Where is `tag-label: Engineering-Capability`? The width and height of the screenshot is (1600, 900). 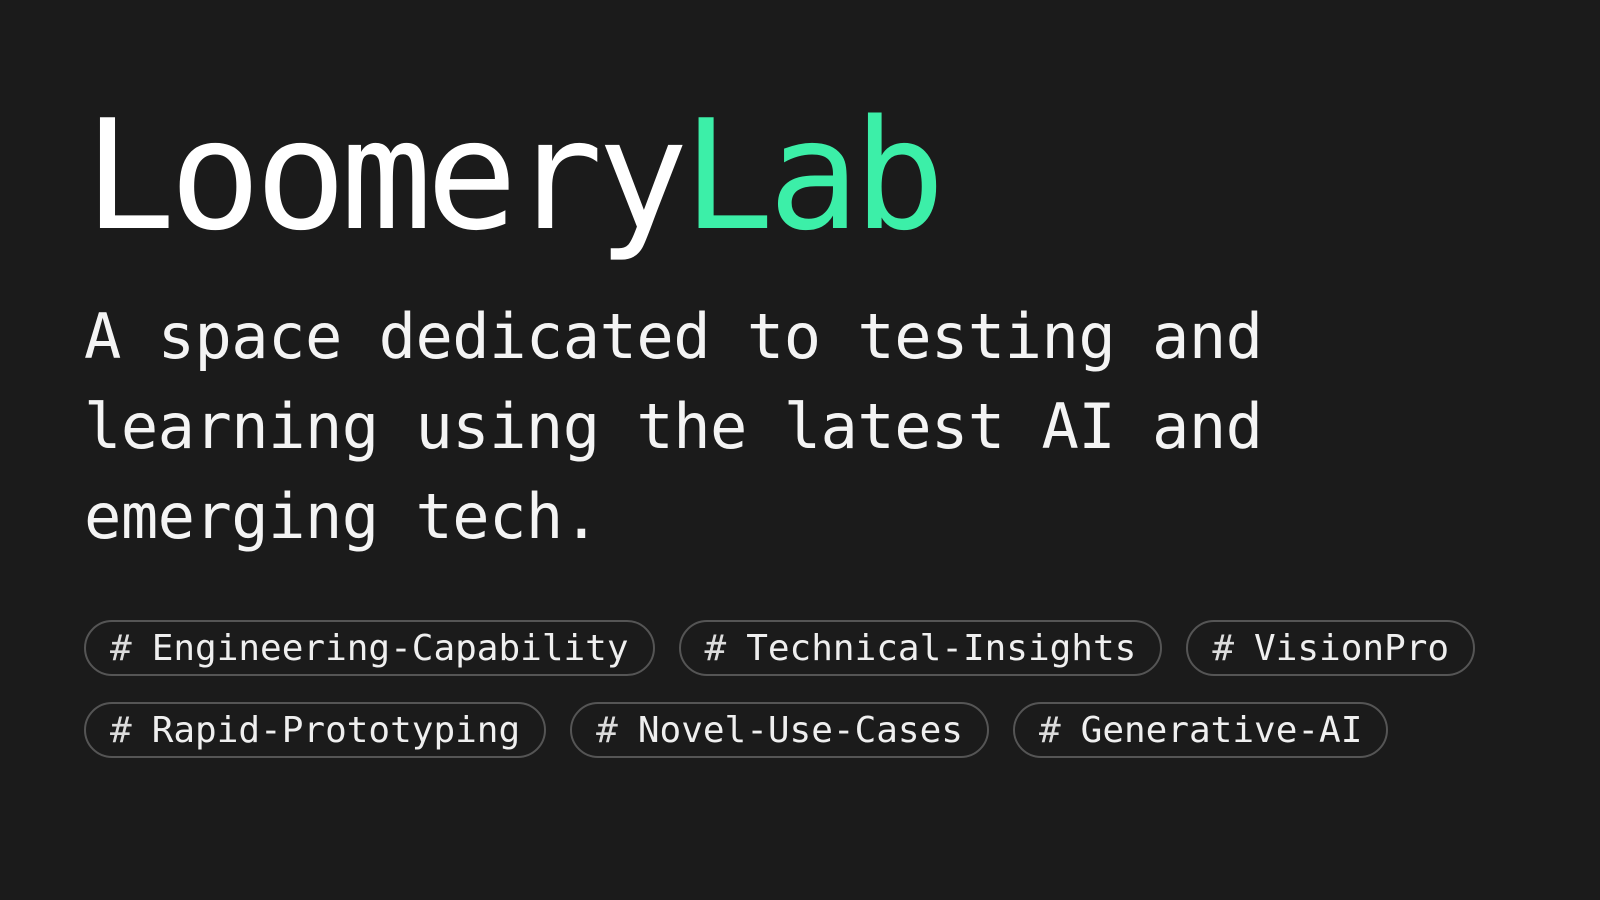
tag-label: Engineering-Capability is located at coordinates (390, 648).